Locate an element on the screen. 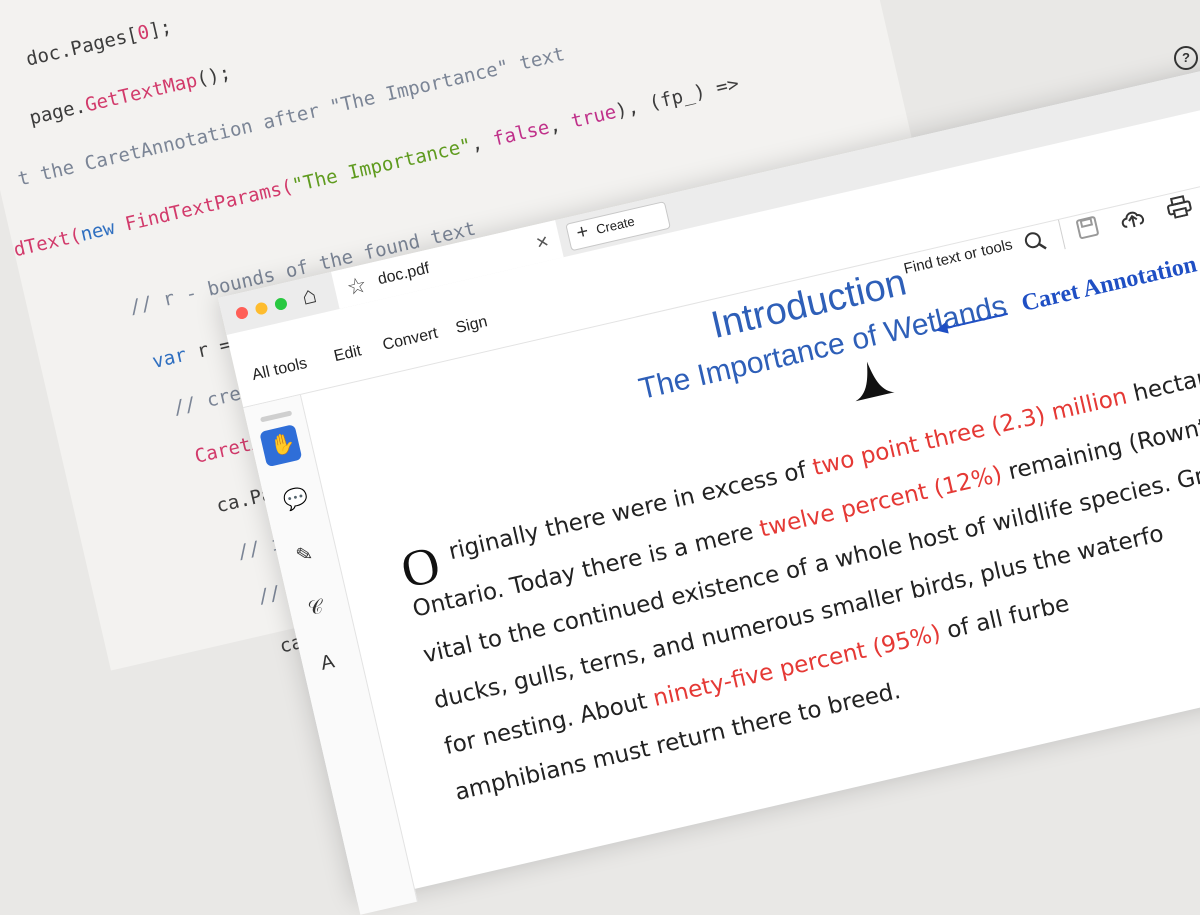 The height and width of the screenshot is (915, 1200). menu-sign: Sign is located at coordinates (471, 325).